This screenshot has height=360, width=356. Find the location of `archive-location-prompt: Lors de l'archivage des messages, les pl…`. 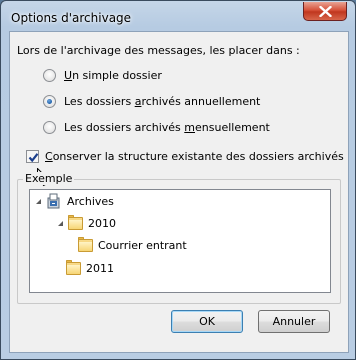

archive-location-prompt: Lors de l'archivage des messages, les pl… is located at coordinates (158, 50).